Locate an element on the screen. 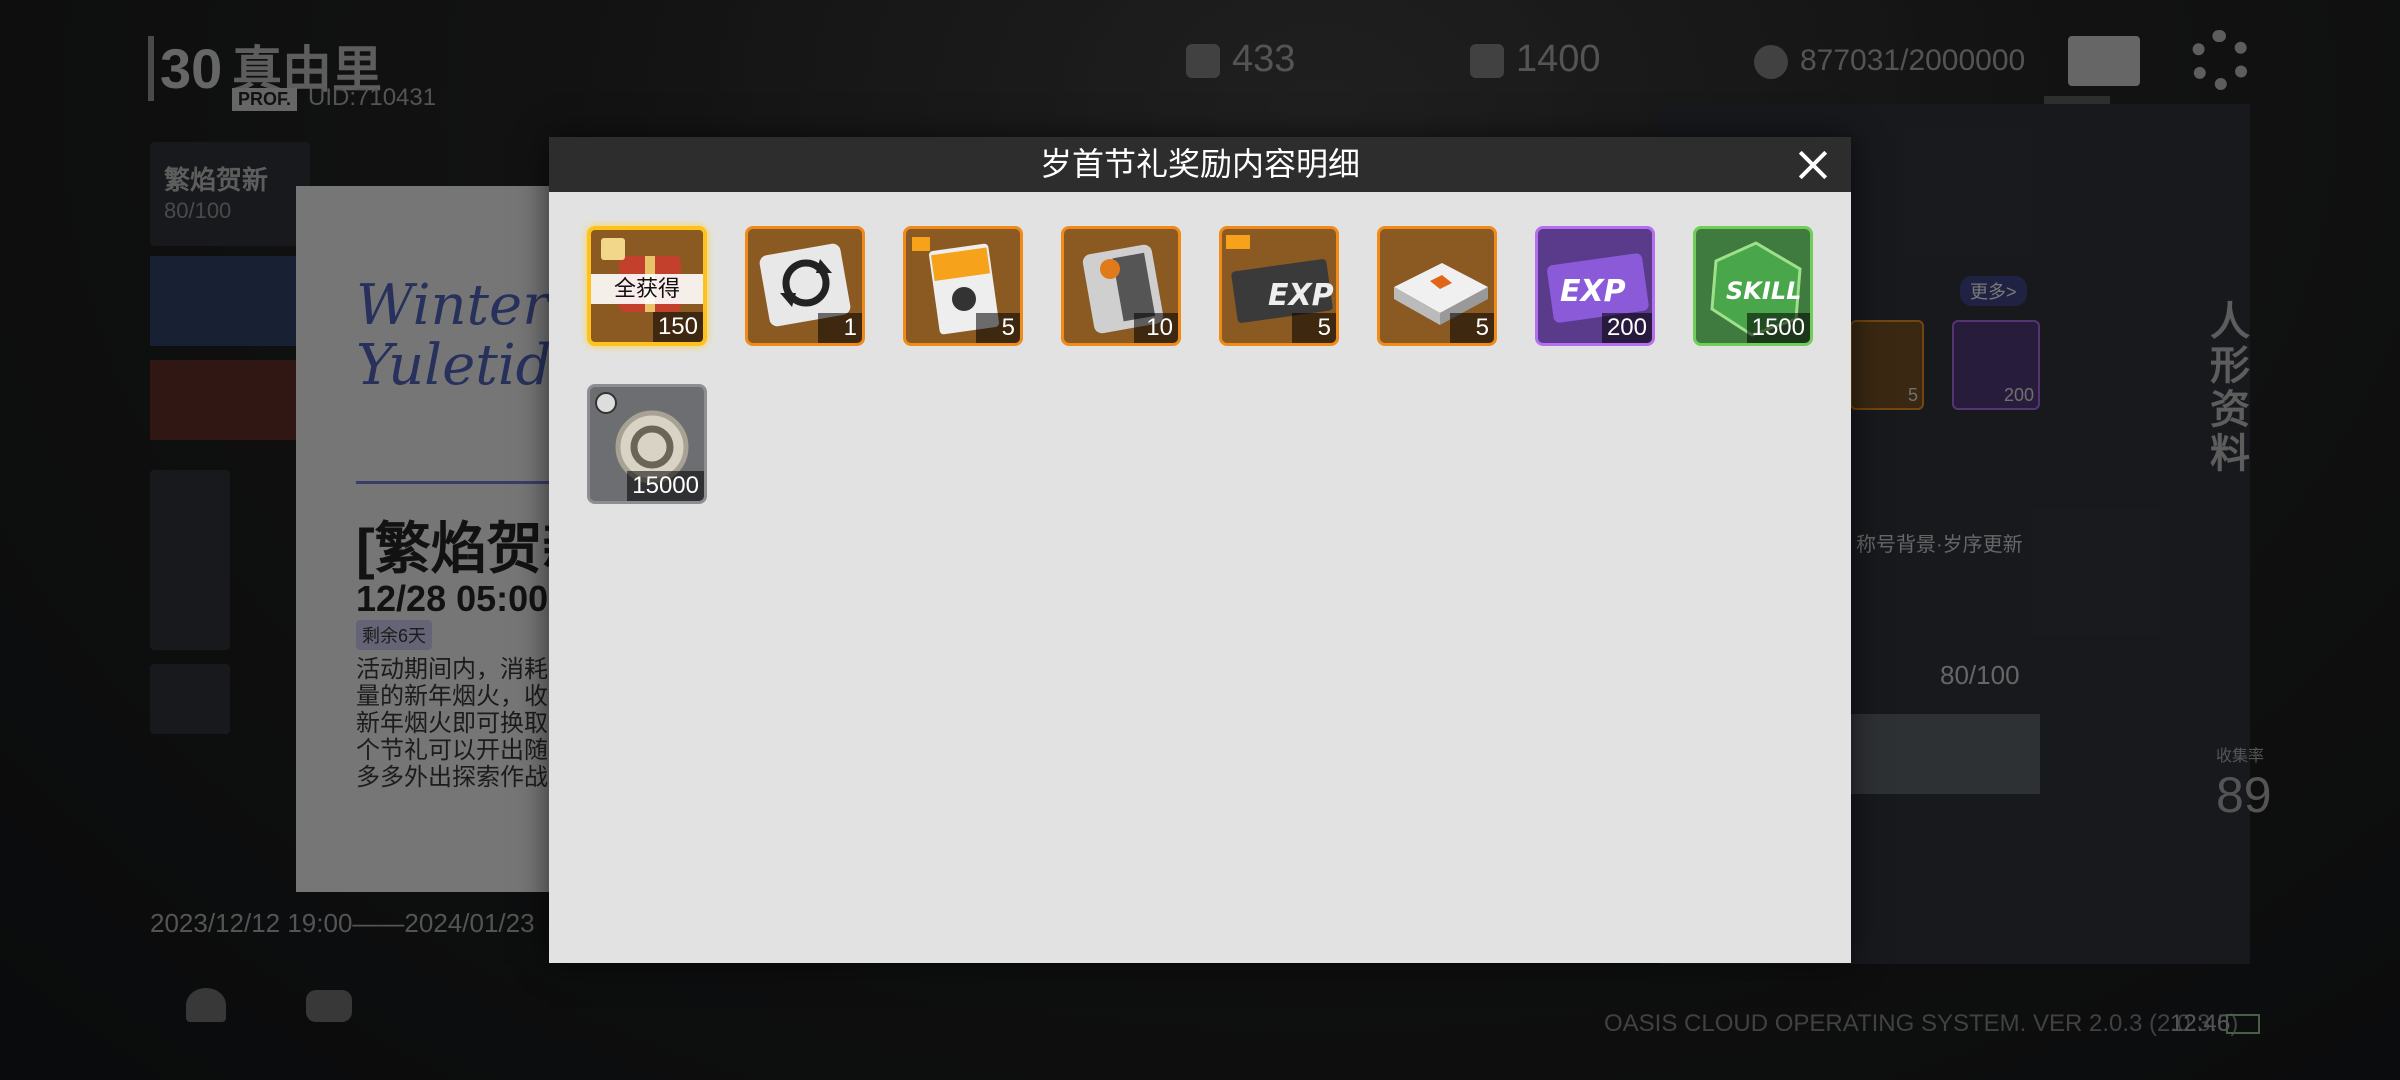  svg-text: SKILL is located at coordinates (1763, 291).